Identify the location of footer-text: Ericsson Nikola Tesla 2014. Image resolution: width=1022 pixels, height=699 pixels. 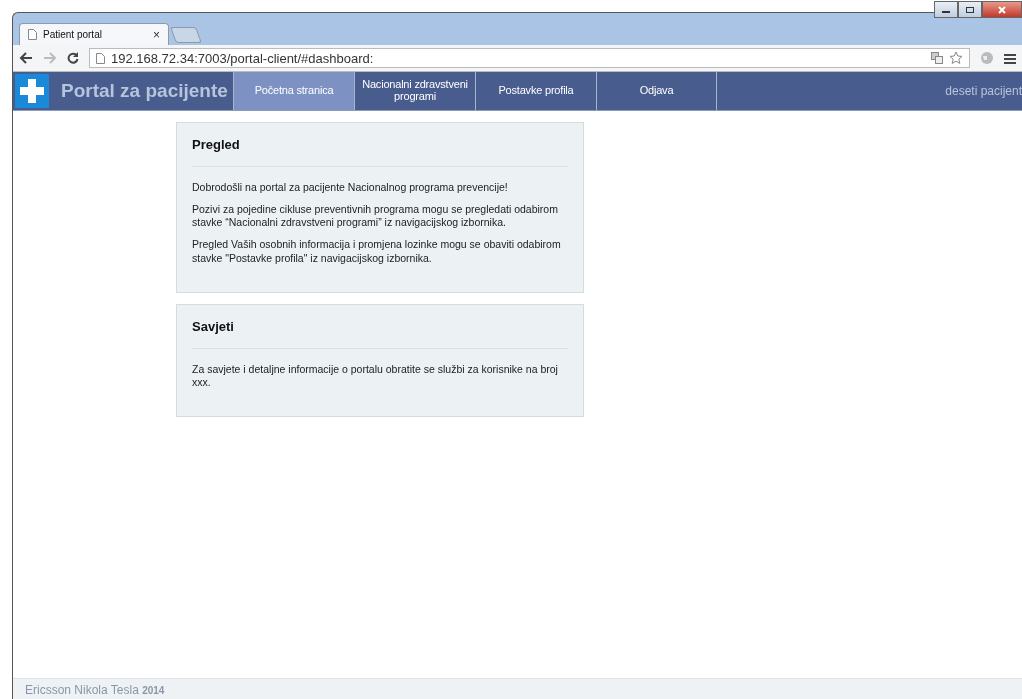
(95, 689).